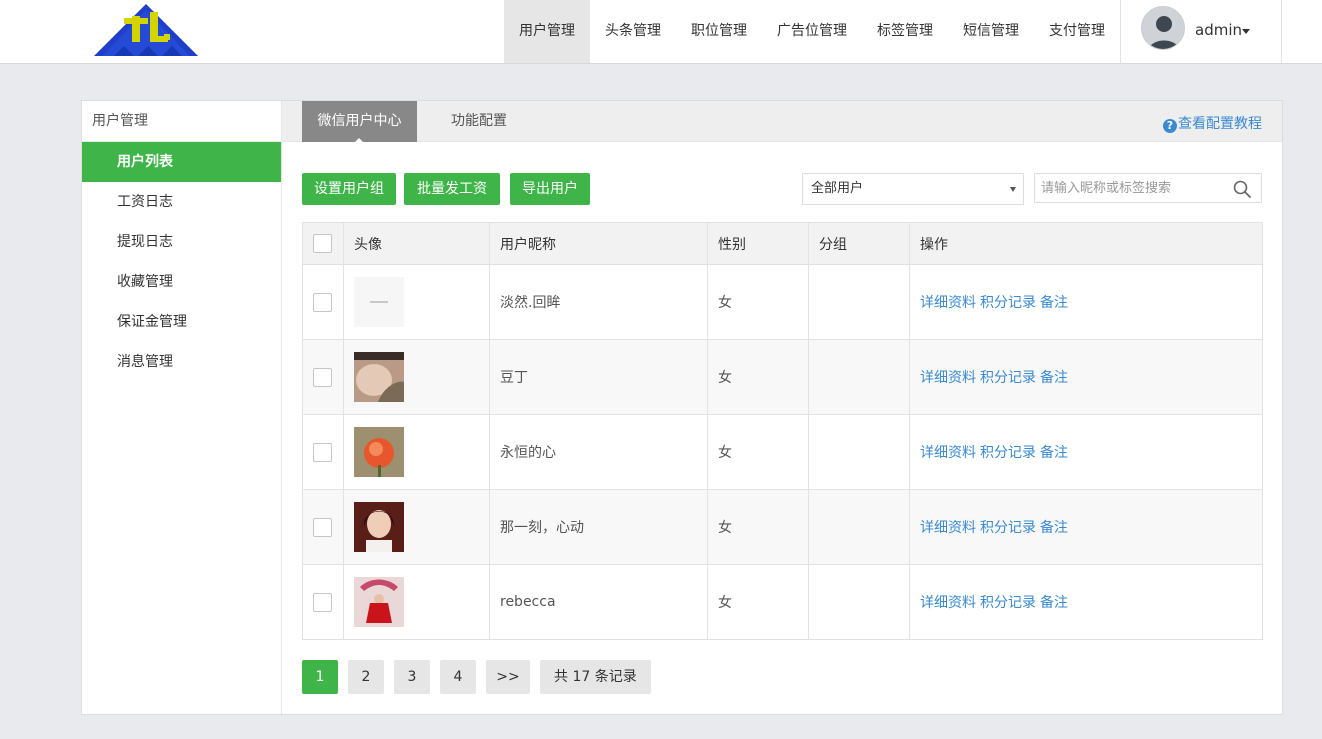  What do you see at coordinates (1220, 124) in the screenshot?
I see `tutorial-link-label: 查看配置教程` at bounding box center [1220, 124].